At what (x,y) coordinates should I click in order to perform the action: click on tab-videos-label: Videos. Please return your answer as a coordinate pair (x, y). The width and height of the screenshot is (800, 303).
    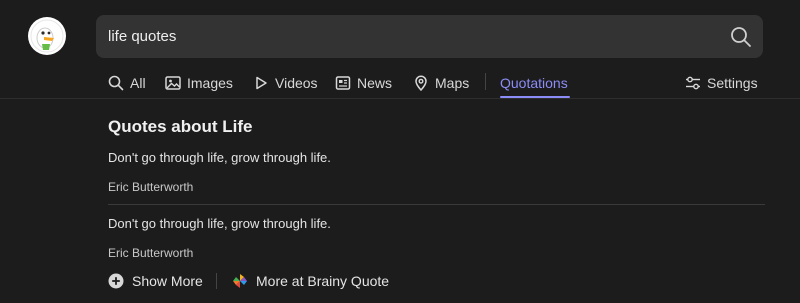
    Looking at the image, I should click on (296, 83).